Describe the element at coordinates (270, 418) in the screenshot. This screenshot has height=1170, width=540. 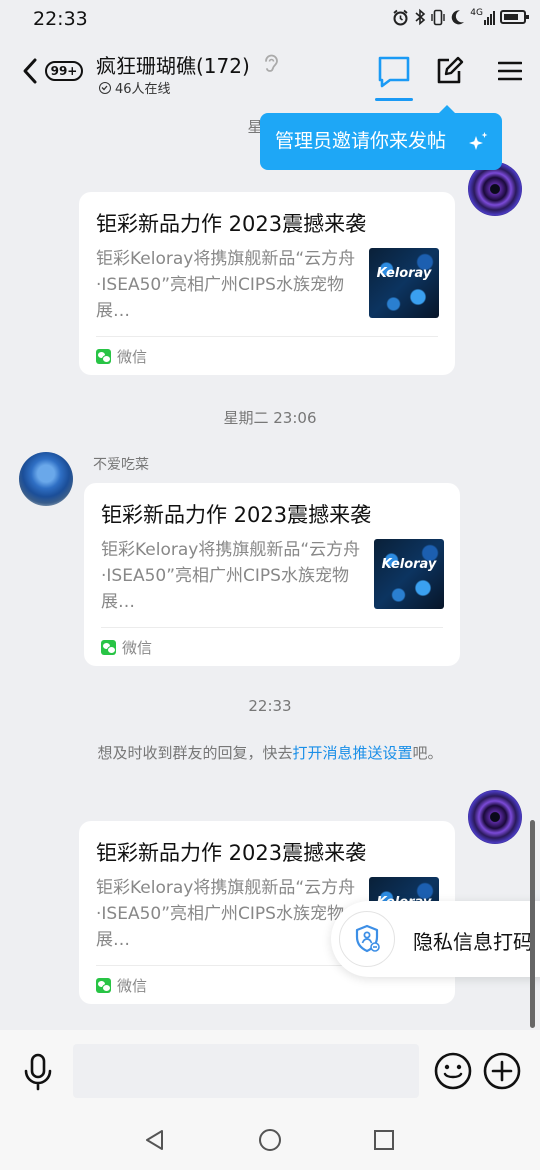
I see `timestamp: 星期二 23:06` at that location.